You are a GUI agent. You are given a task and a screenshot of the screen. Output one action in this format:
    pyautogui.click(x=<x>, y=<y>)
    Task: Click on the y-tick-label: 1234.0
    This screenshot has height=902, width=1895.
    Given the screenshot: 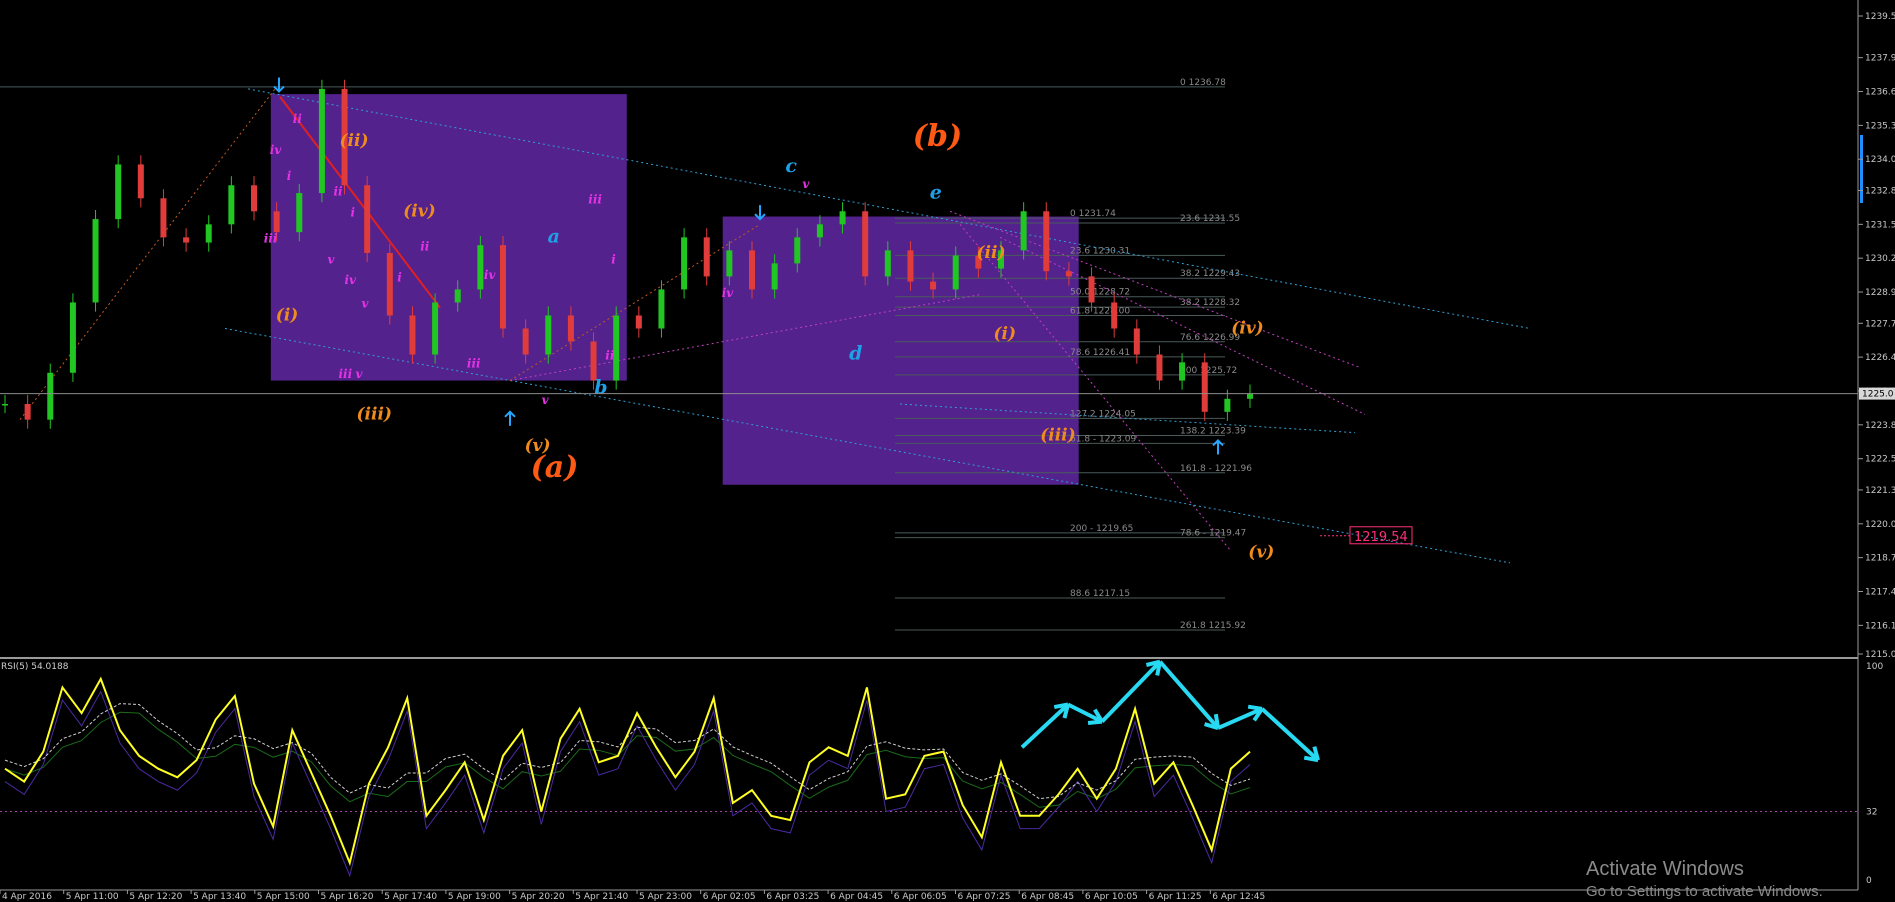 What is the action you would take?
    pyautogui.click(x=1880, y=160)
    